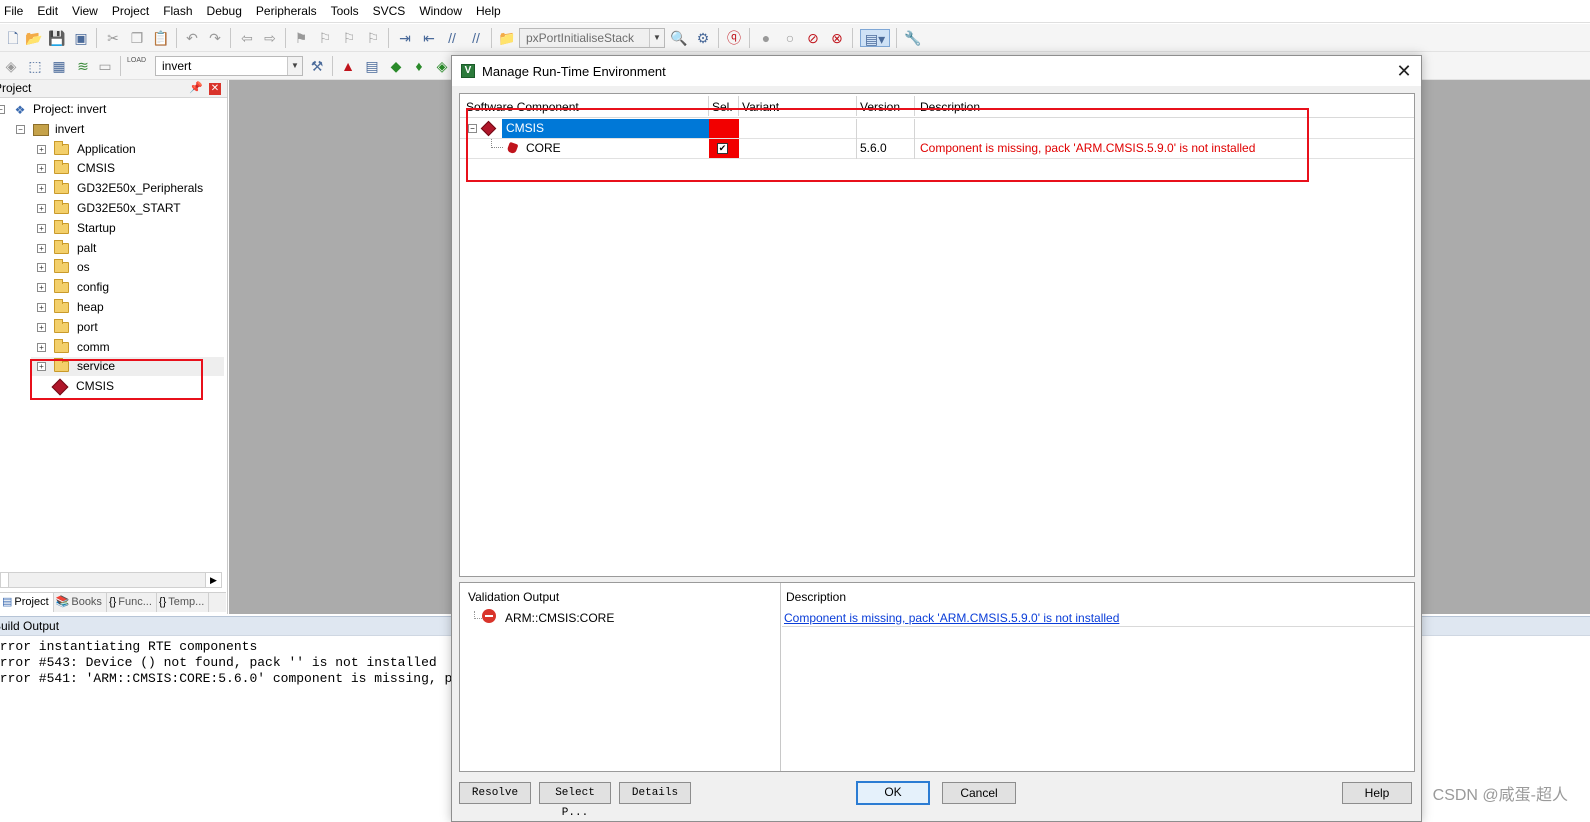 The image size is (1590, 822). What do you see at coordinates (35, 66) in the screenshot?
I see `build-icon: ⬚` at bounding box center [35, 66].